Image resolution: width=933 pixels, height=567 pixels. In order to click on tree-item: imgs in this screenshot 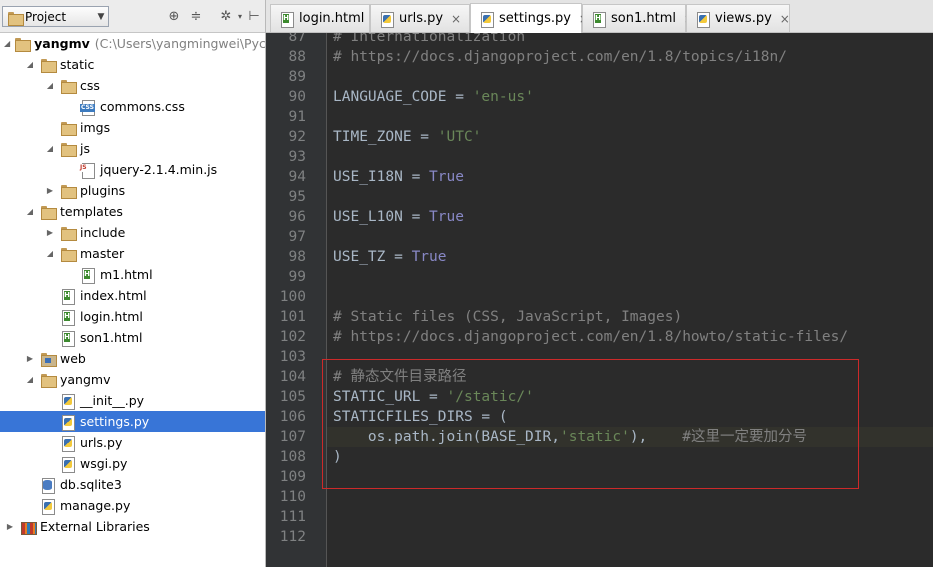, I will do `click(132, 127)`.